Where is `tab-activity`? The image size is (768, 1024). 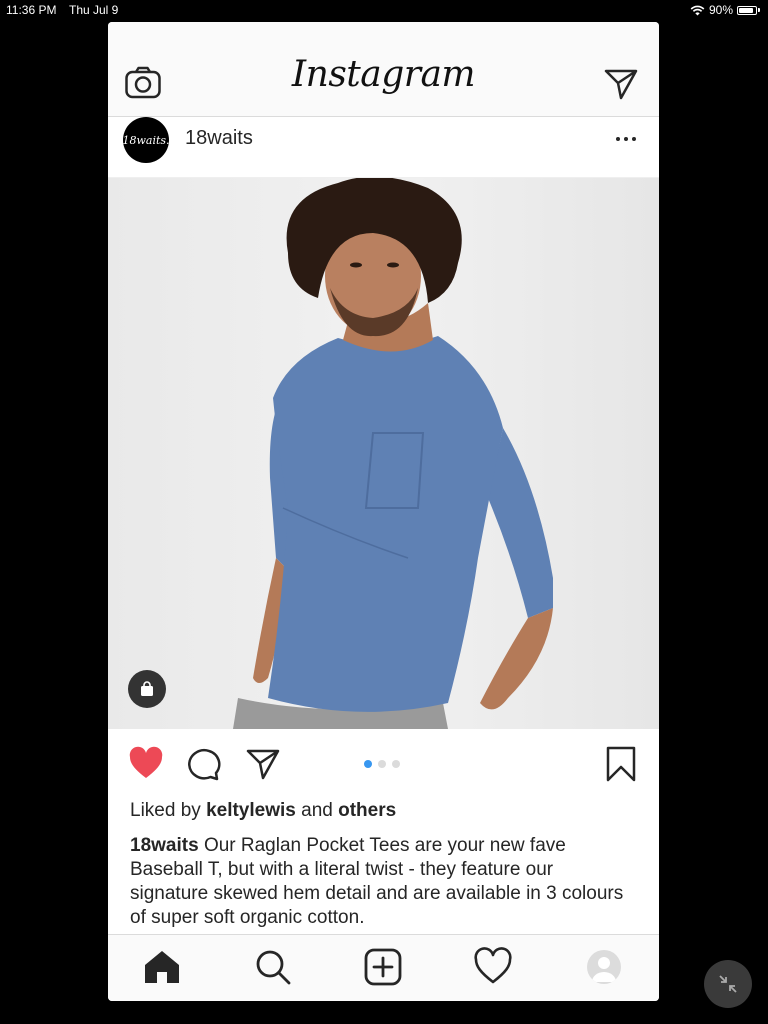
tab-activity is located at coordinates (493, 967).